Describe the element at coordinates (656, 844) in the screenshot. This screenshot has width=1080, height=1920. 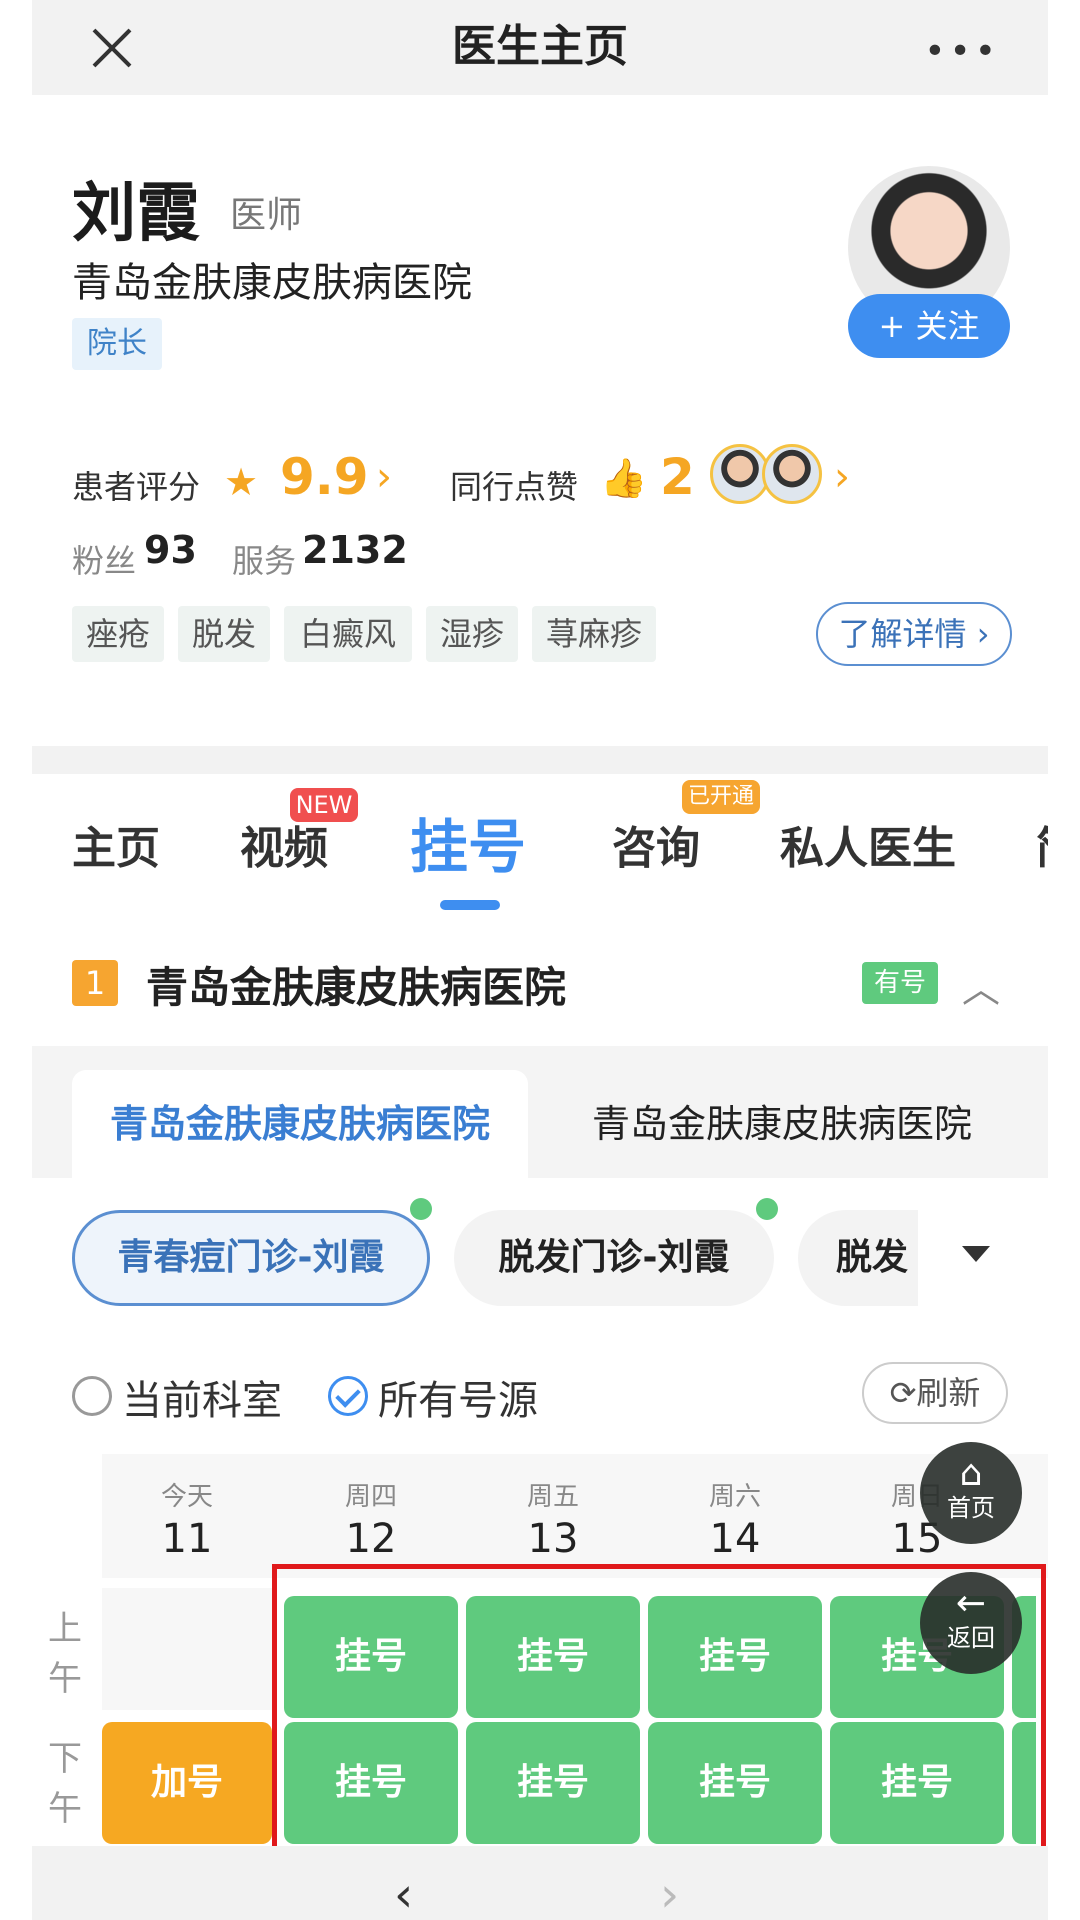
I see `tab-consult: 咨询` at that location.